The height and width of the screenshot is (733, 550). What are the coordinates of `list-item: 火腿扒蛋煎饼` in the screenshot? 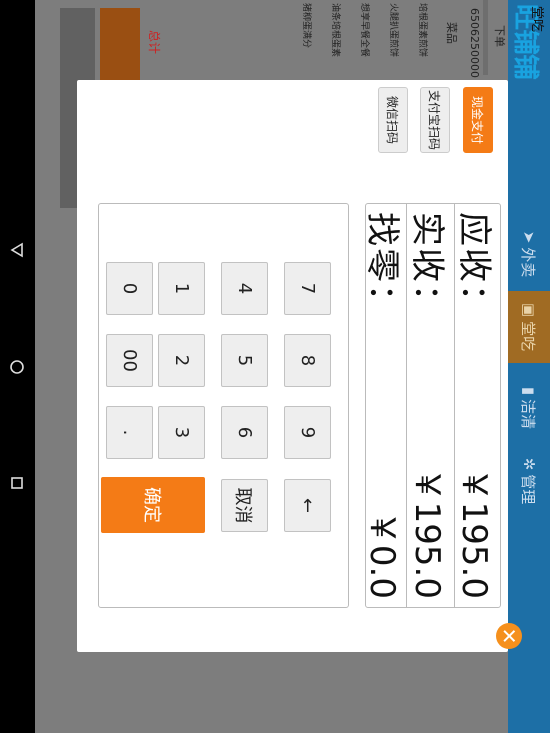 It's located at (393, 30).